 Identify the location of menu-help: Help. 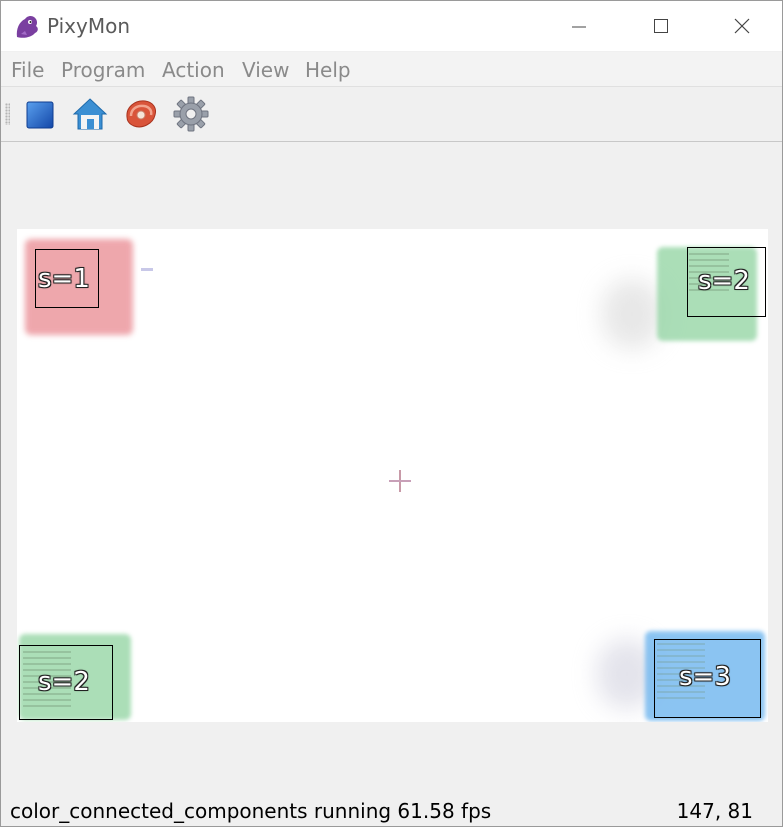
(328, 70).